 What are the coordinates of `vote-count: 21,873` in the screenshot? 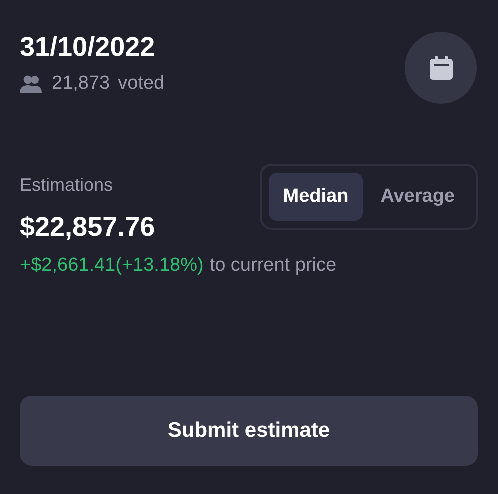 It's located at (81, 84).